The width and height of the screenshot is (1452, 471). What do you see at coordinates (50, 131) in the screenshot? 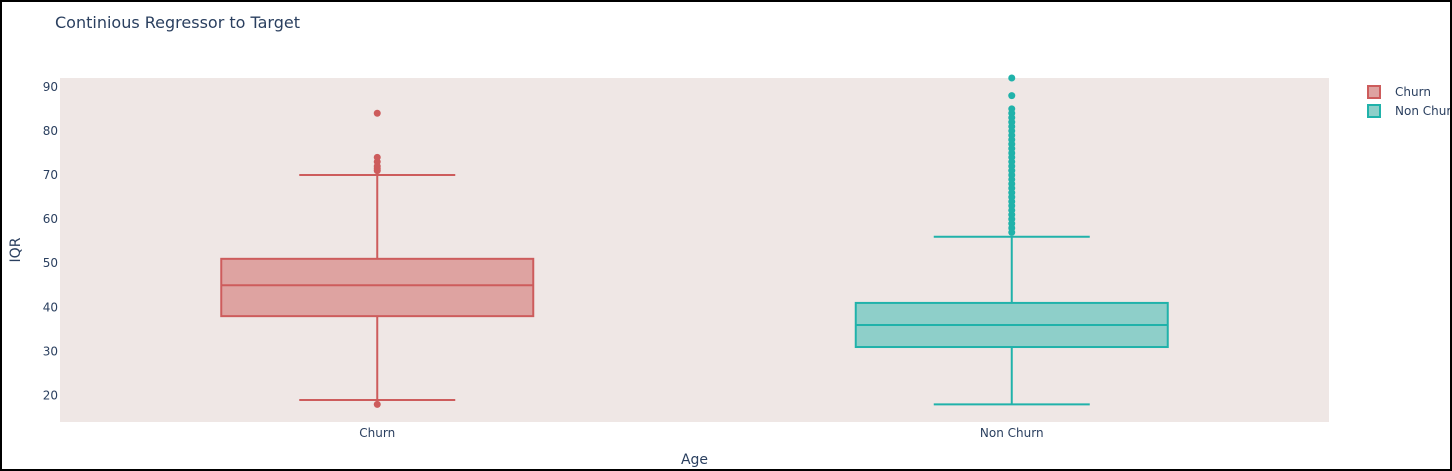
I see `y-tick-label: 80` at bounding box center [50, 131].